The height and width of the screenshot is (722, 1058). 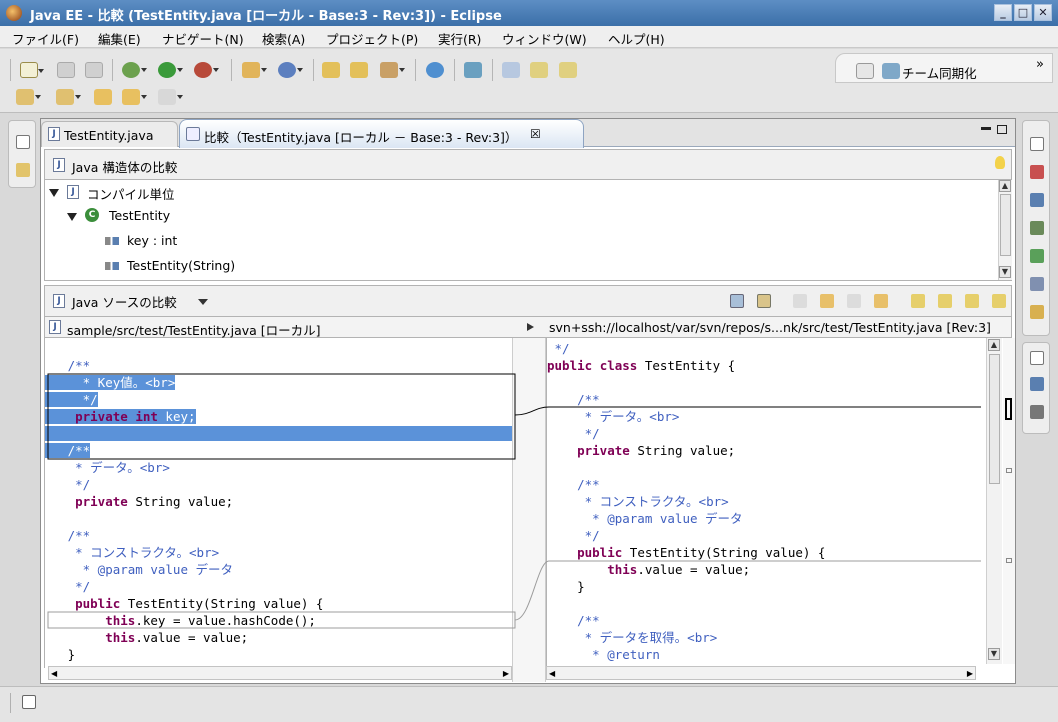 I want to click on run-icon, so click(x=170, y=70).